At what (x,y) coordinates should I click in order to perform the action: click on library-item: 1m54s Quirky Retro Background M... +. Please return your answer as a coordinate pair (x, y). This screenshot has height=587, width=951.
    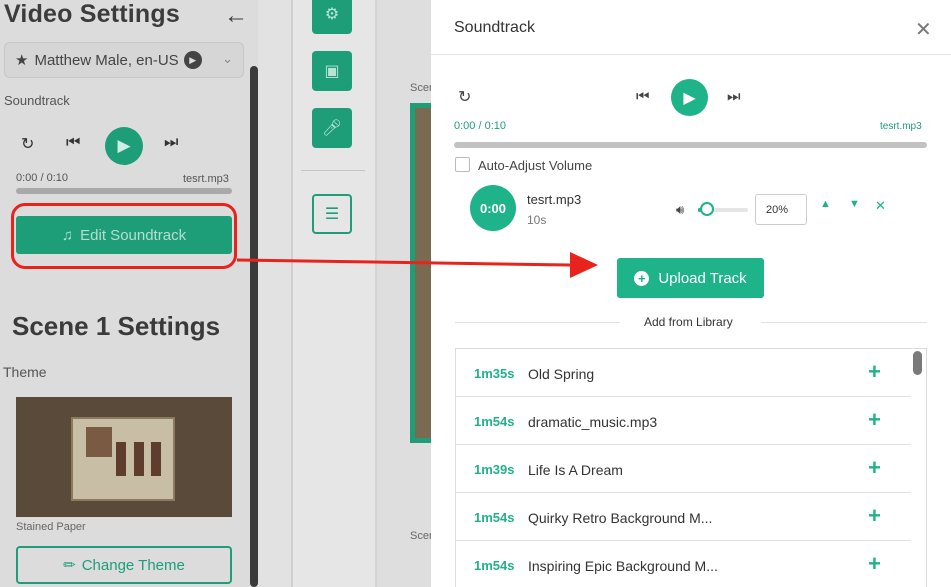
    Looking at the image, I should click on (683, 517).